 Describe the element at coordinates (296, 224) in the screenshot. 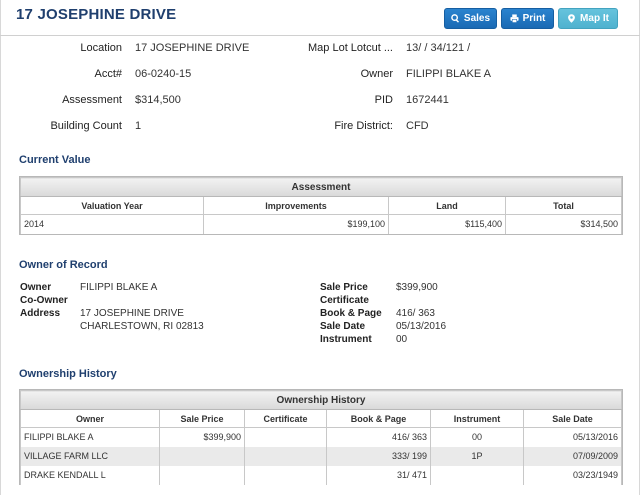

I see `table-cell: $199,100` at that location.